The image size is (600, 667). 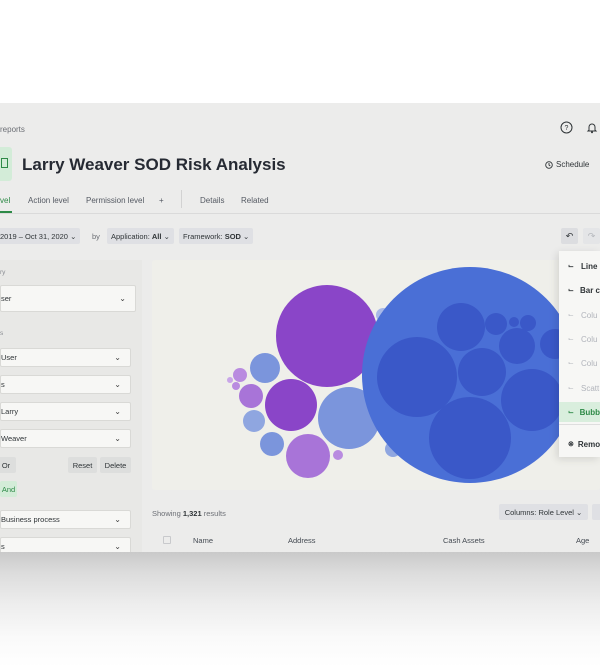 I want to click on menu-item-line: ⌙ Line, so click(x=579, y=266).